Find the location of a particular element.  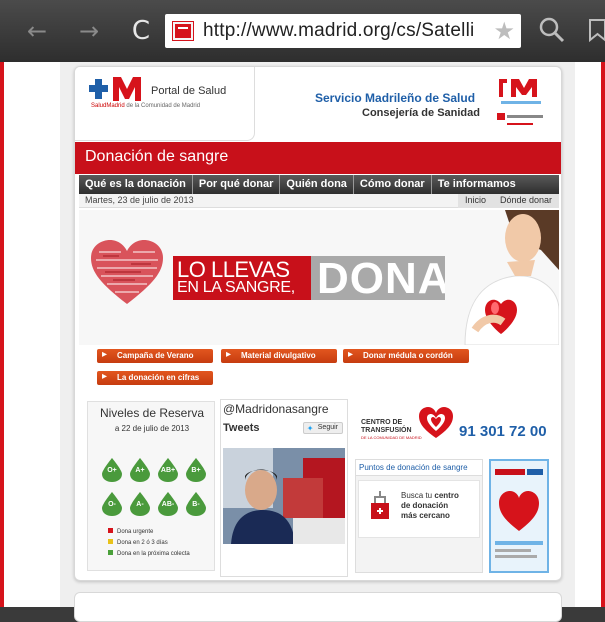

bookmark-star-icon: ★ is located at coordinates (504, 31).